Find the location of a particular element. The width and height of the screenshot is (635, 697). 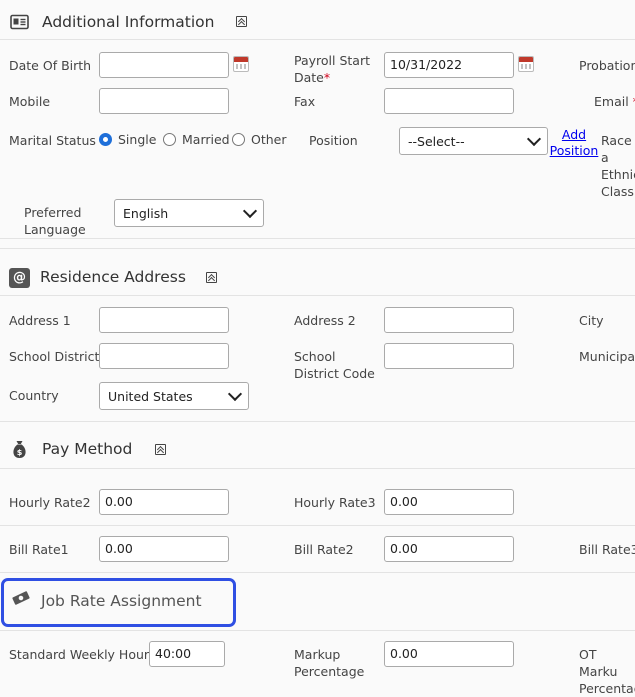

position-label: Position is located at coordinates (333, 140).